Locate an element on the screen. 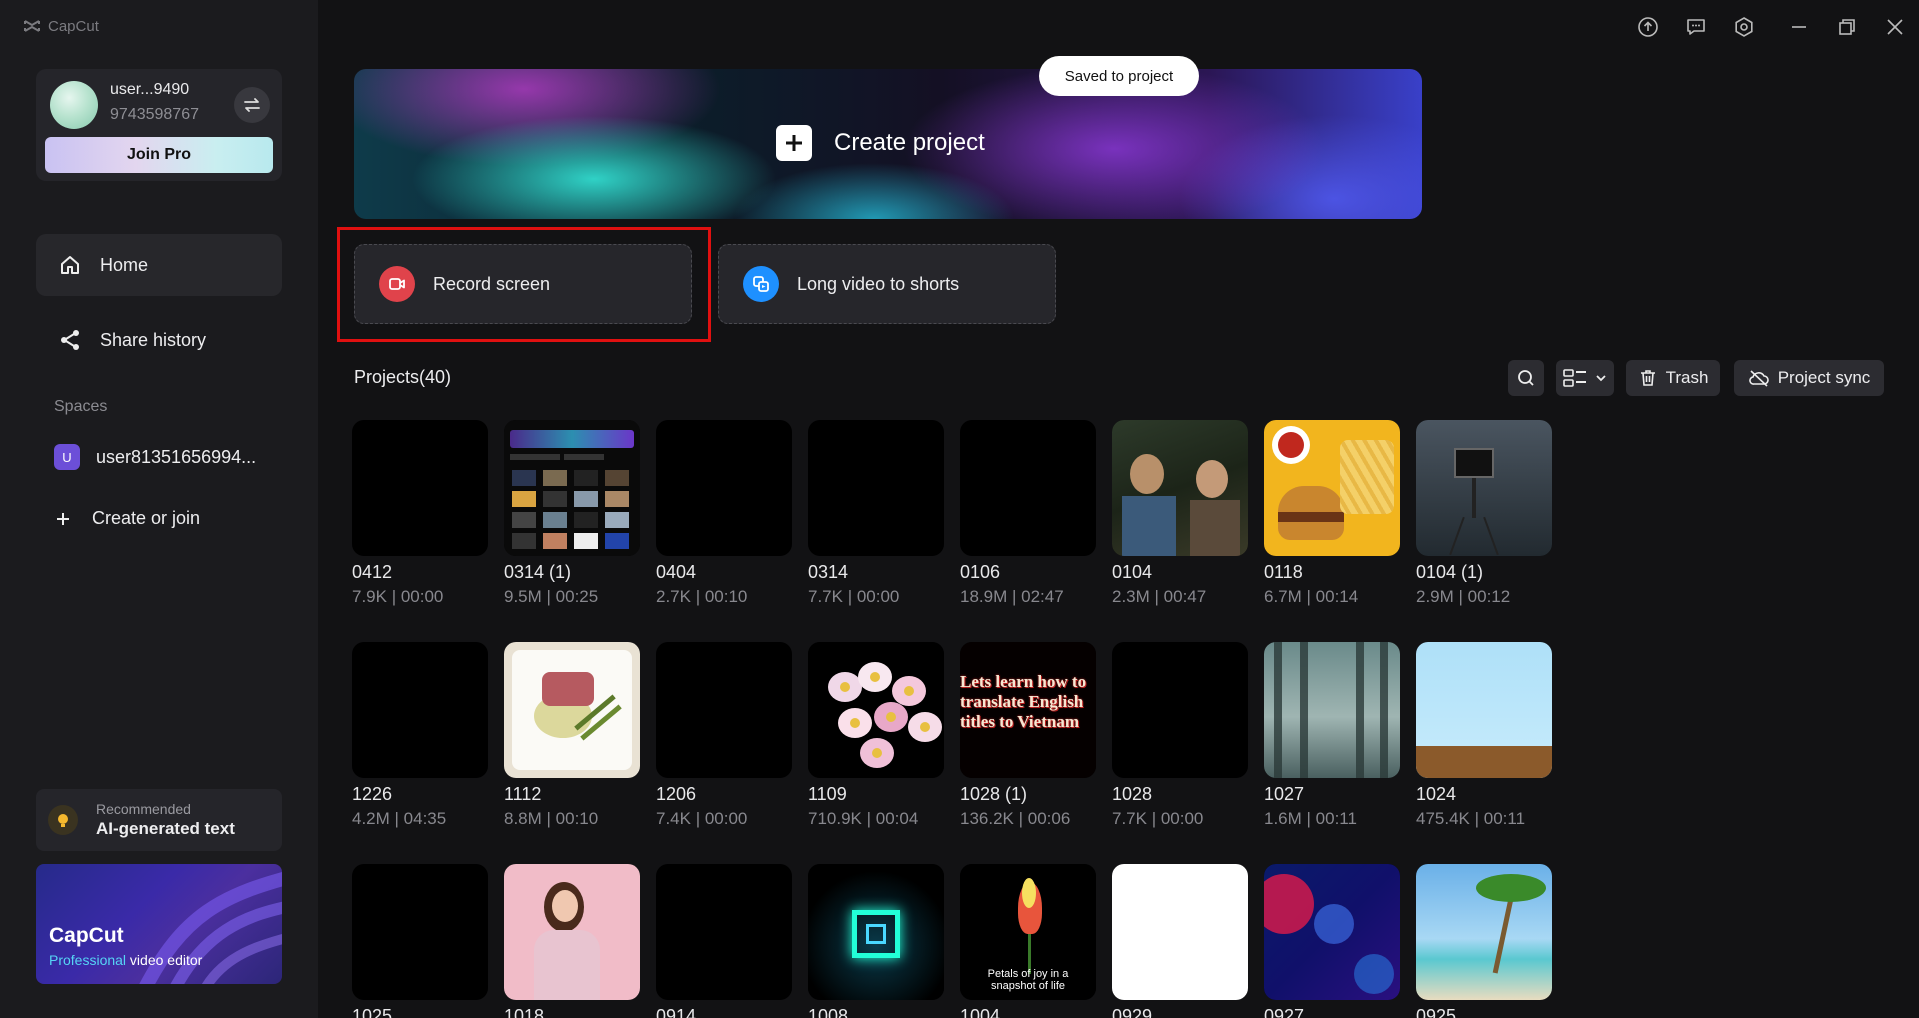 The width and height of the screenshot is (1919, 1018). sidebar-item-label: Share history is located at coordinates (153, 339).